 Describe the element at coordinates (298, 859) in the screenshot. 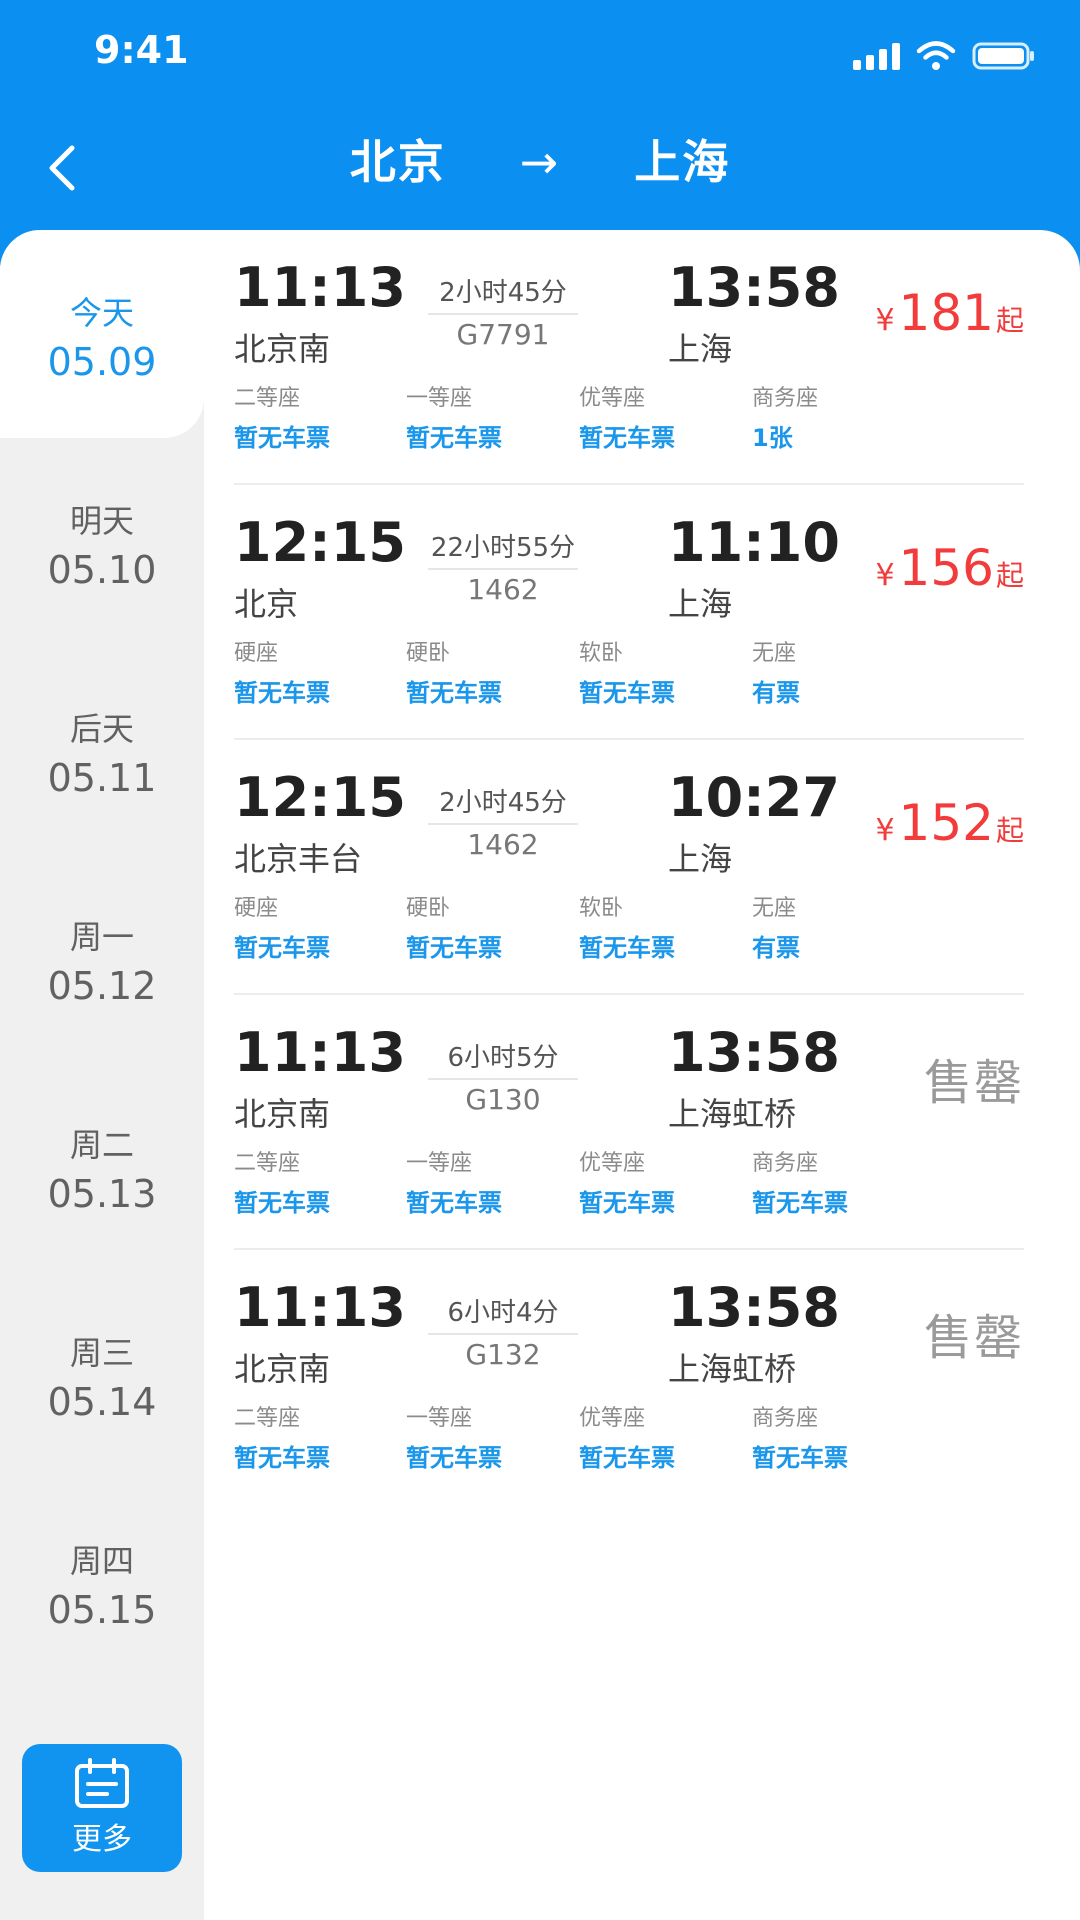

I see `departure-station: 北京丰台` at that location.